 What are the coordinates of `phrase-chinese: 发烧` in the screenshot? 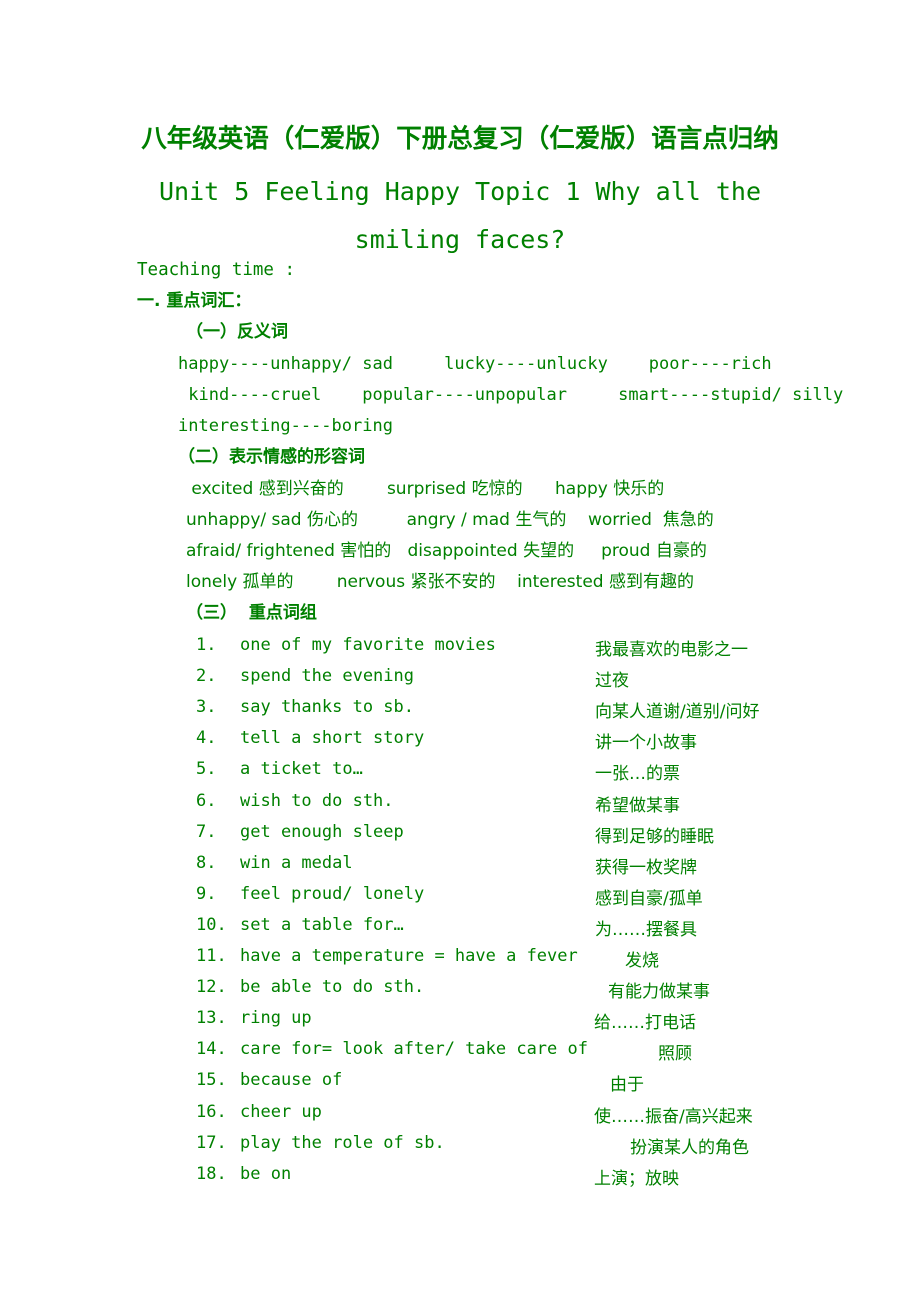 It's located at (642, 961).